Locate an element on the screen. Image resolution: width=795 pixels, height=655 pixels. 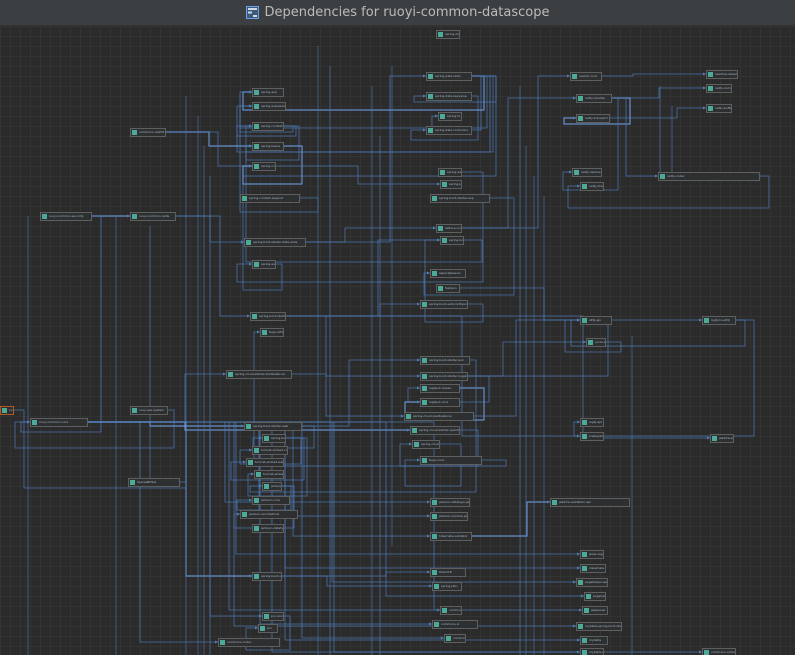
dependency-edge is located at coordinates (356, 574).